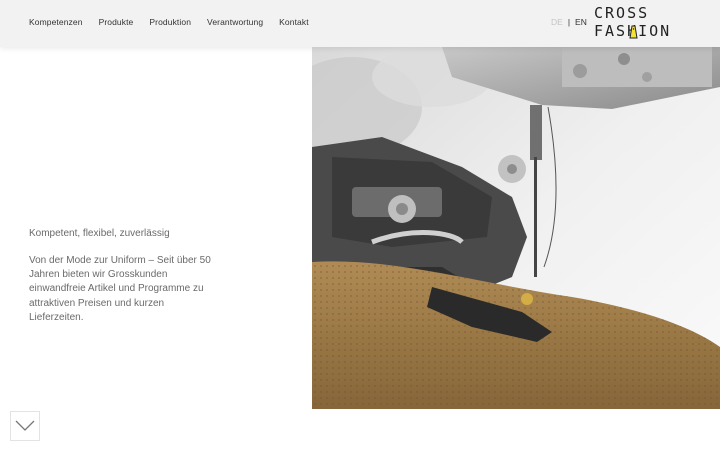  I want to click on nav-item-kontakt: Kontakt, so click(294, 22).